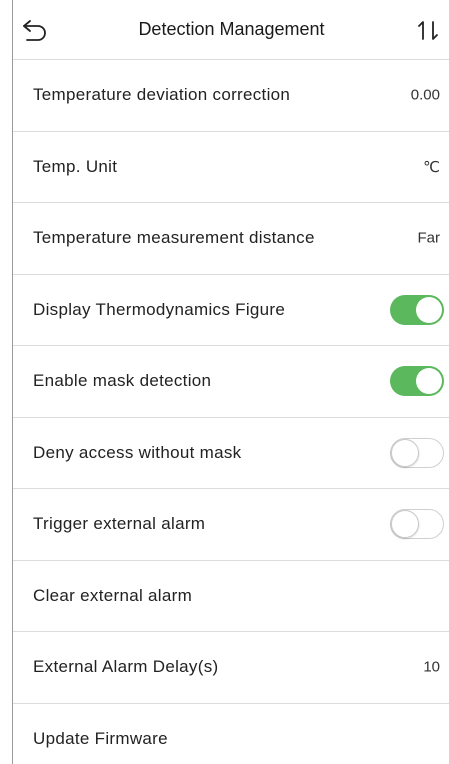 The image size is (449, 764). I want to click on setting-label: Display Thermodynamics Figure, so click(159, 309).